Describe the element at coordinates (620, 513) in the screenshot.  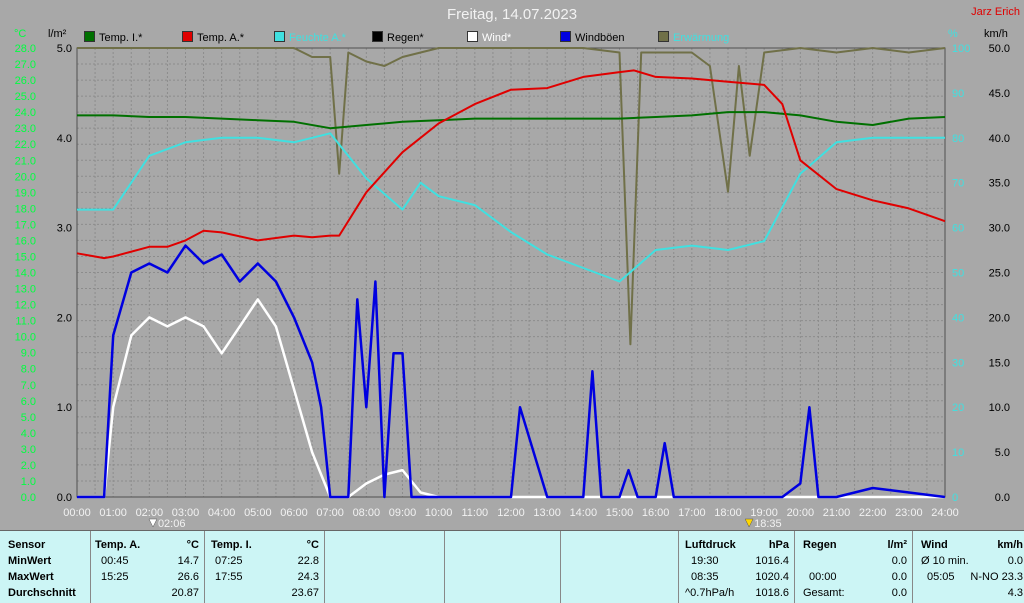
I see `time-tick-label: 15:00` at that location.